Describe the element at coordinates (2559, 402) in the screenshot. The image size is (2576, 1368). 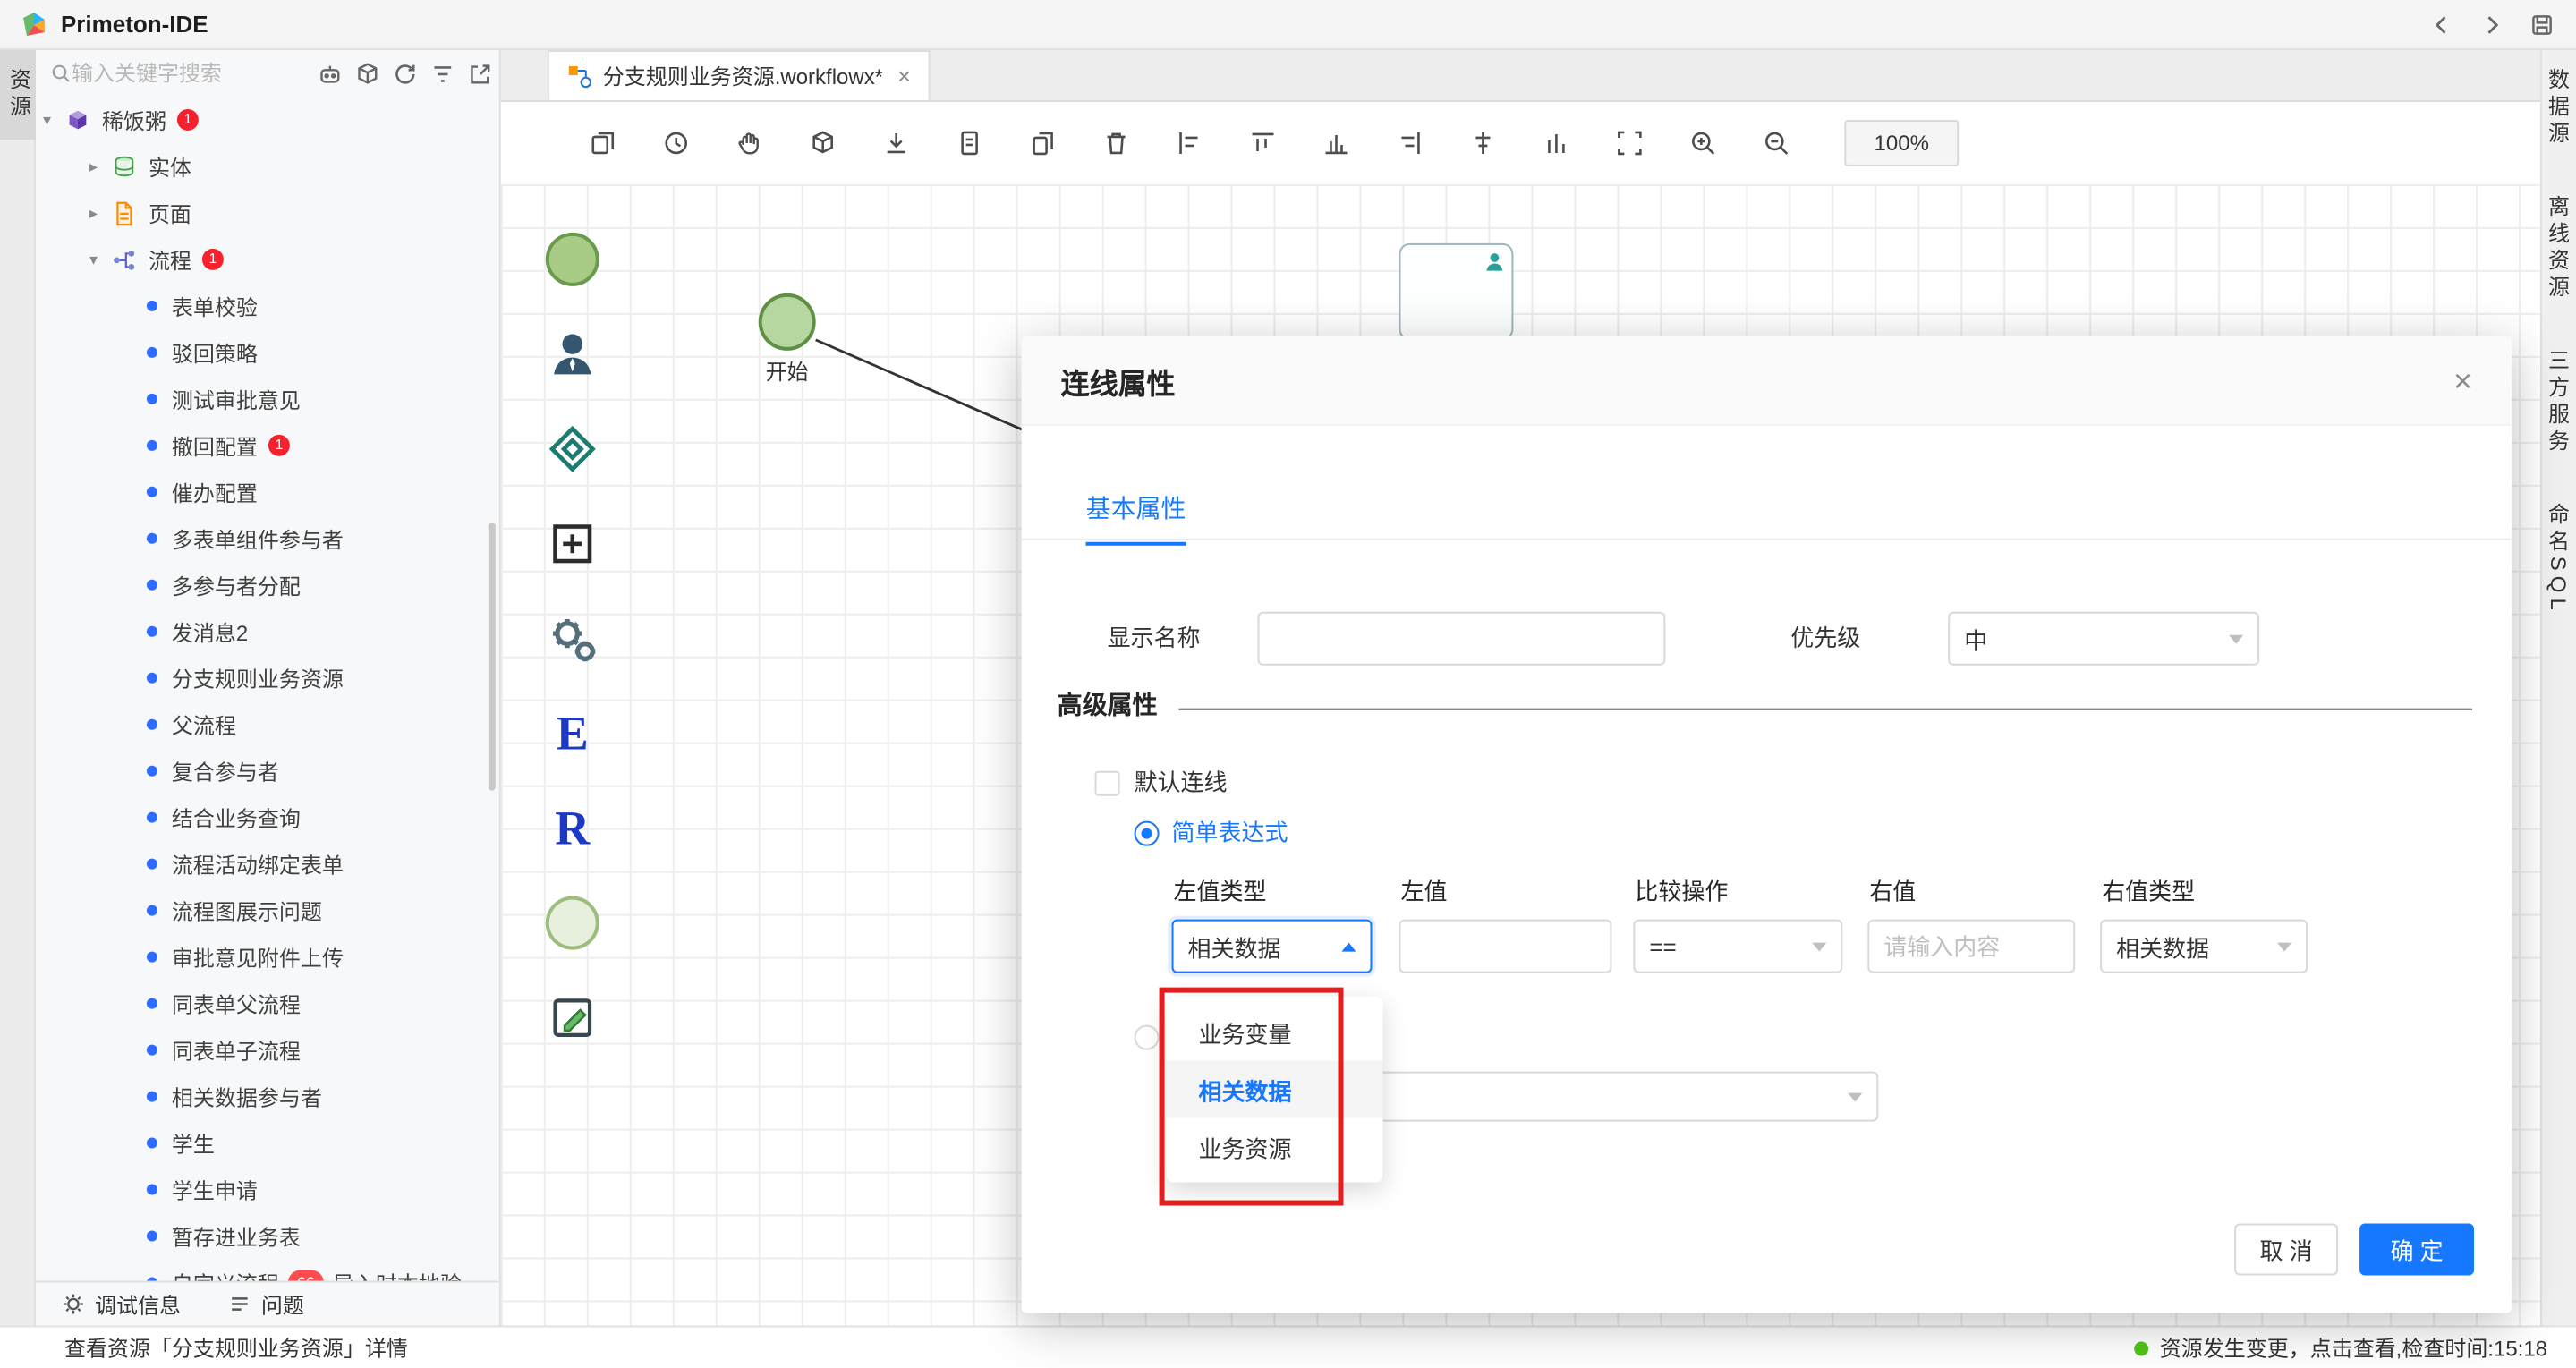
I see `dock-tab-thirdparty-services: 三方服务` at that location.